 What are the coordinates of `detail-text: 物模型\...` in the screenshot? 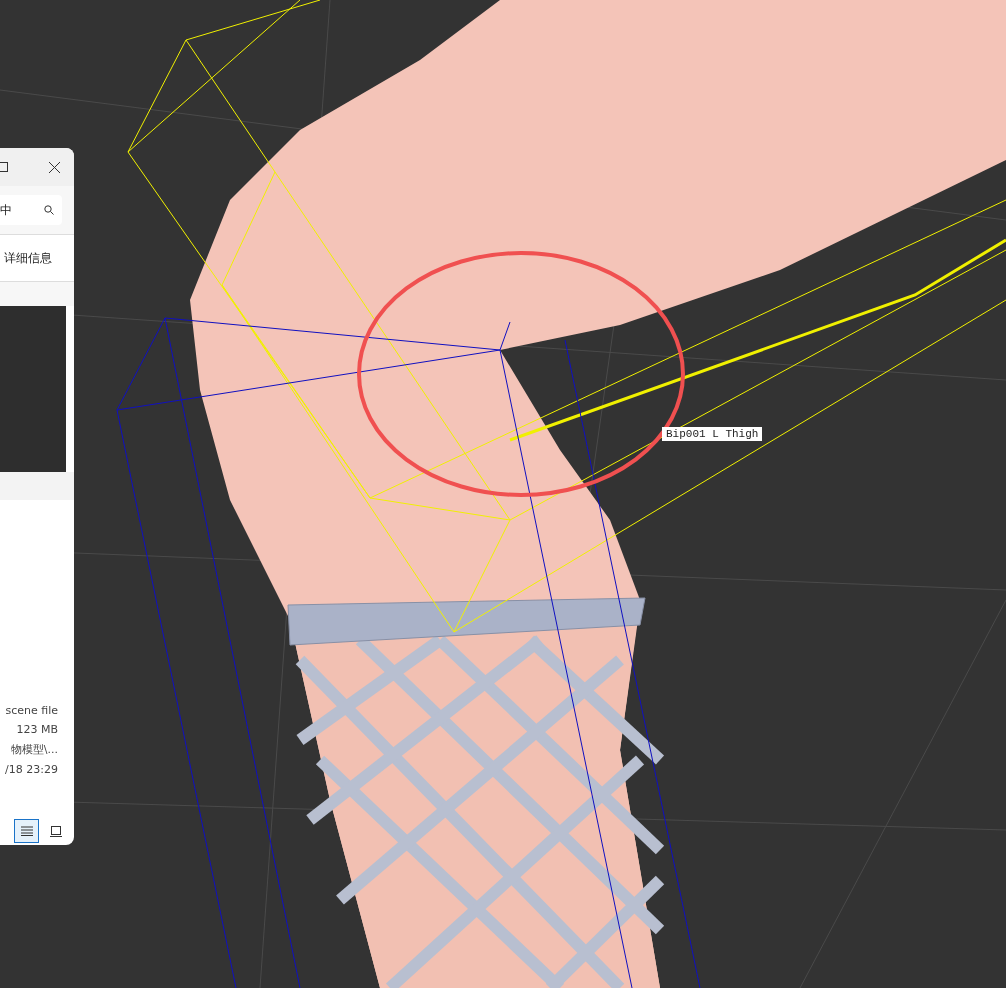 It's located at (34, 749).